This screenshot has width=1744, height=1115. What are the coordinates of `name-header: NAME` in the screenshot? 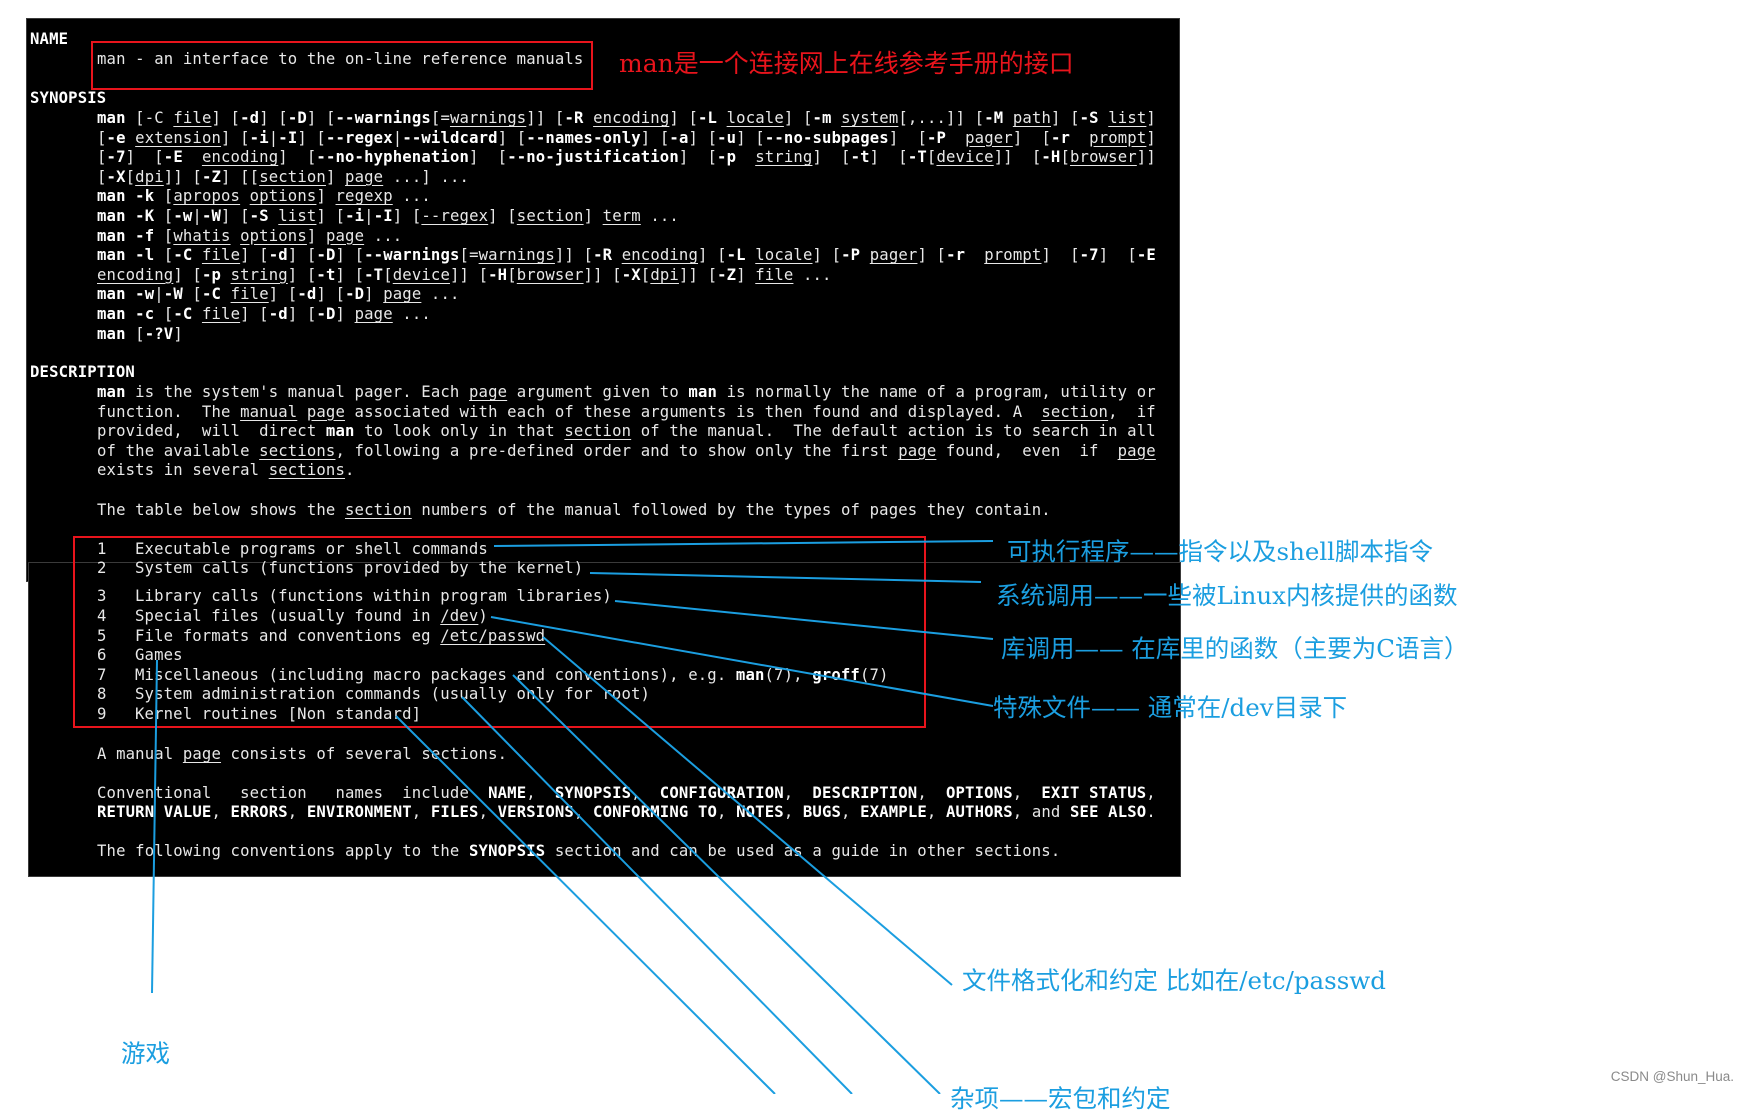 It's located at (49, 39).